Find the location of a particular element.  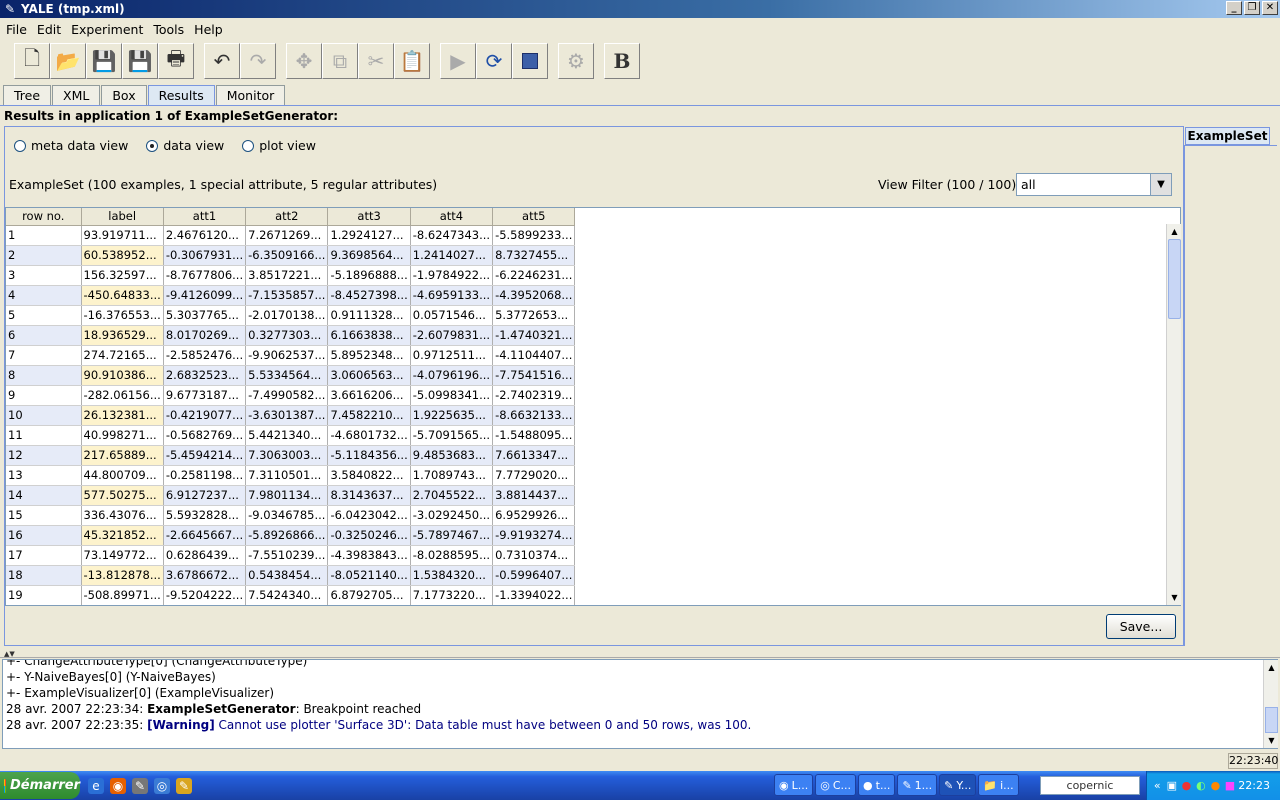

app-icon: ✎ is located at coordinates (184, 785).